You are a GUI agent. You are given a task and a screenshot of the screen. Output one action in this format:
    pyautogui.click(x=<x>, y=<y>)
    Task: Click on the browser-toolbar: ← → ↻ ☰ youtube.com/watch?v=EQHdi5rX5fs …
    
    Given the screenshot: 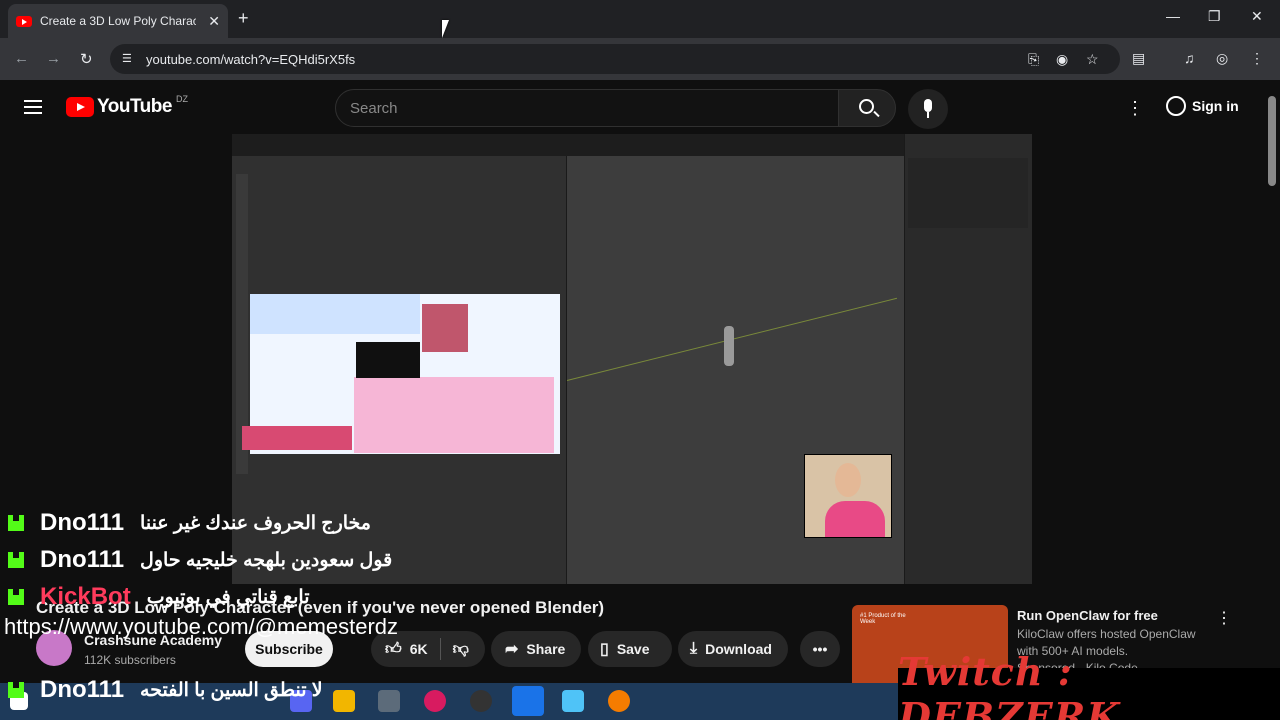 What is the action you would take?
    pyautogui.click(x=640, y=59)
    